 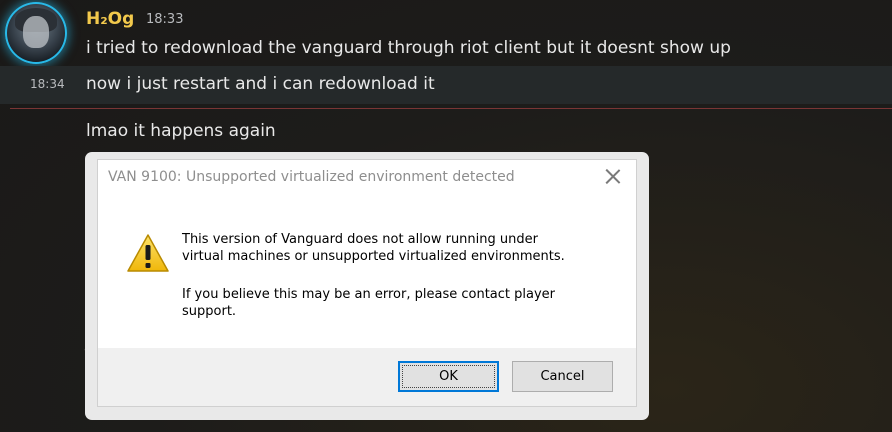 I want to click on username: H₂Og, so click(x=110, y=19).